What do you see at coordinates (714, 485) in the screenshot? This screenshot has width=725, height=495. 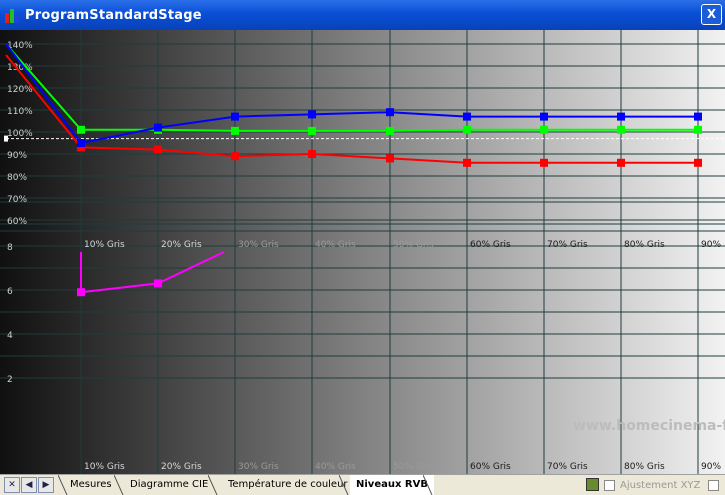 I see `extra-checkbox` at bounding box center [714, 485].